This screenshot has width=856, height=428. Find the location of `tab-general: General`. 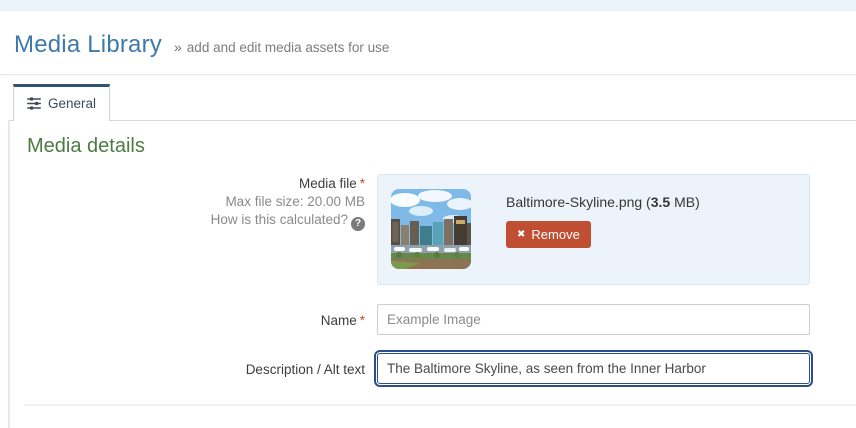

tab-general: General is located at coordinates (62, 102).